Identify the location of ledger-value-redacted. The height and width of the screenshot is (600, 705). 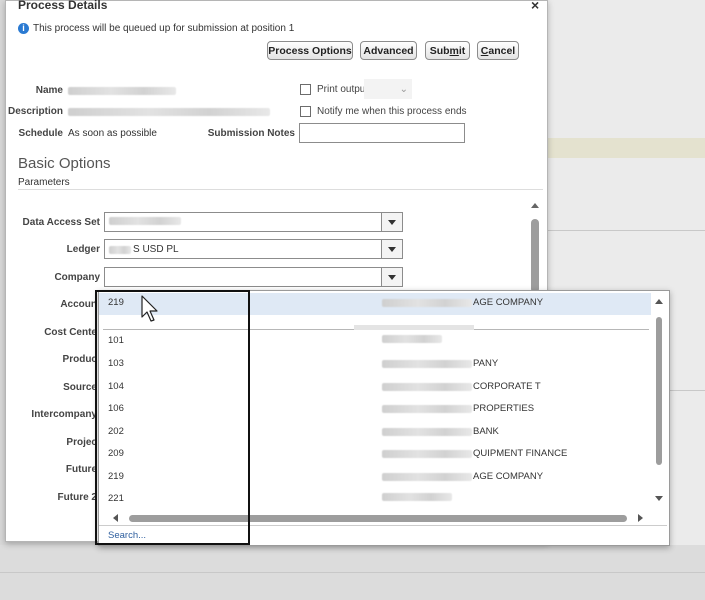
(120, 249).